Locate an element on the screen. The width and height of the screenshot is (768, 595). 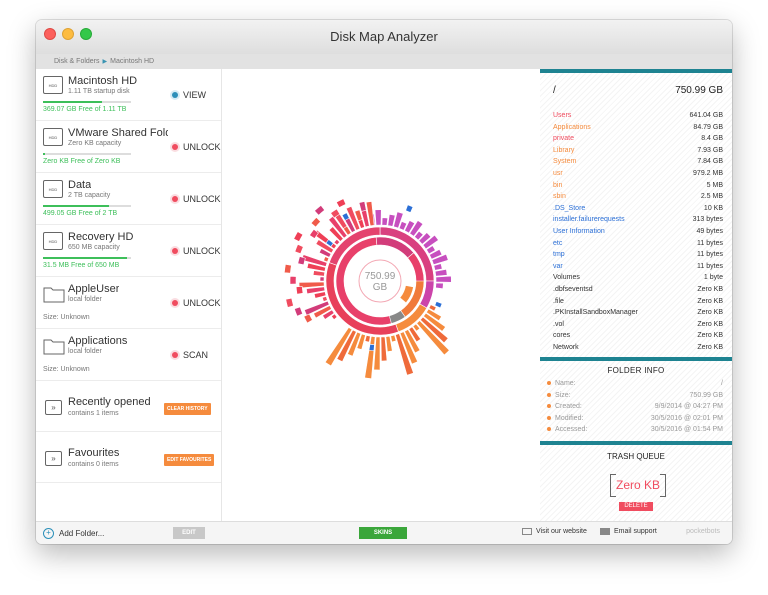
drive-action-button: SCAN is located at coordinates (190, 355).